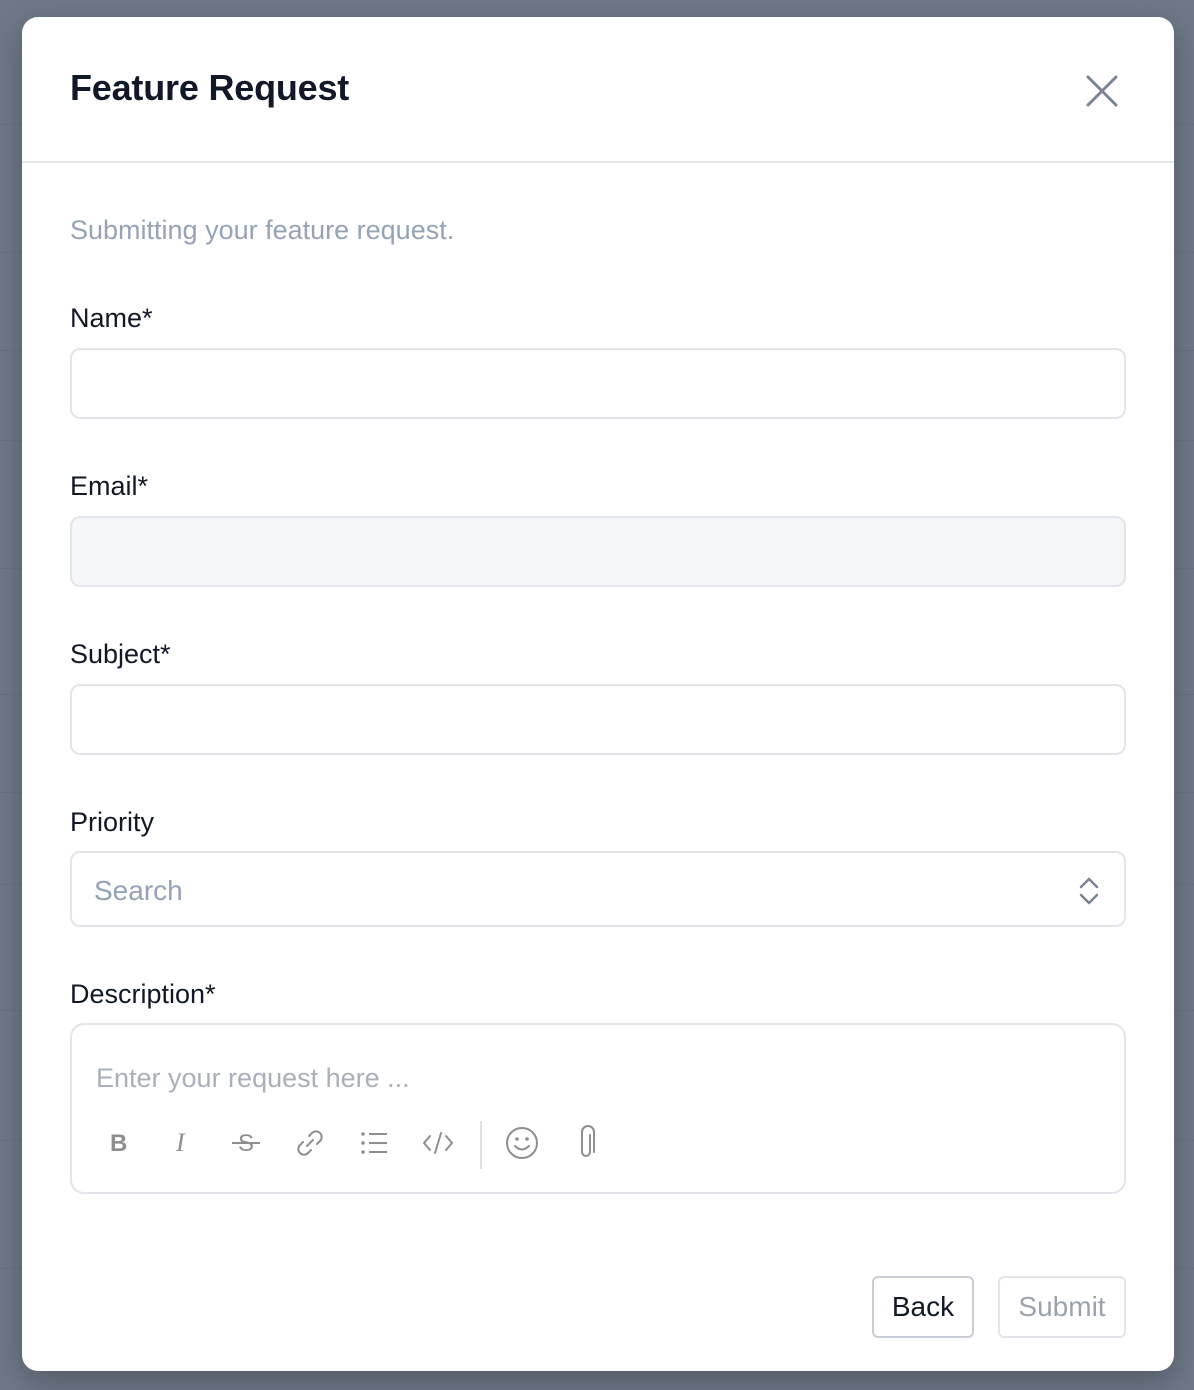 This screenshot has height=1390, width=1194. Describe the element at coordinates (112, 822) in the screenshot. I see `priority-label: Priority` at that location.